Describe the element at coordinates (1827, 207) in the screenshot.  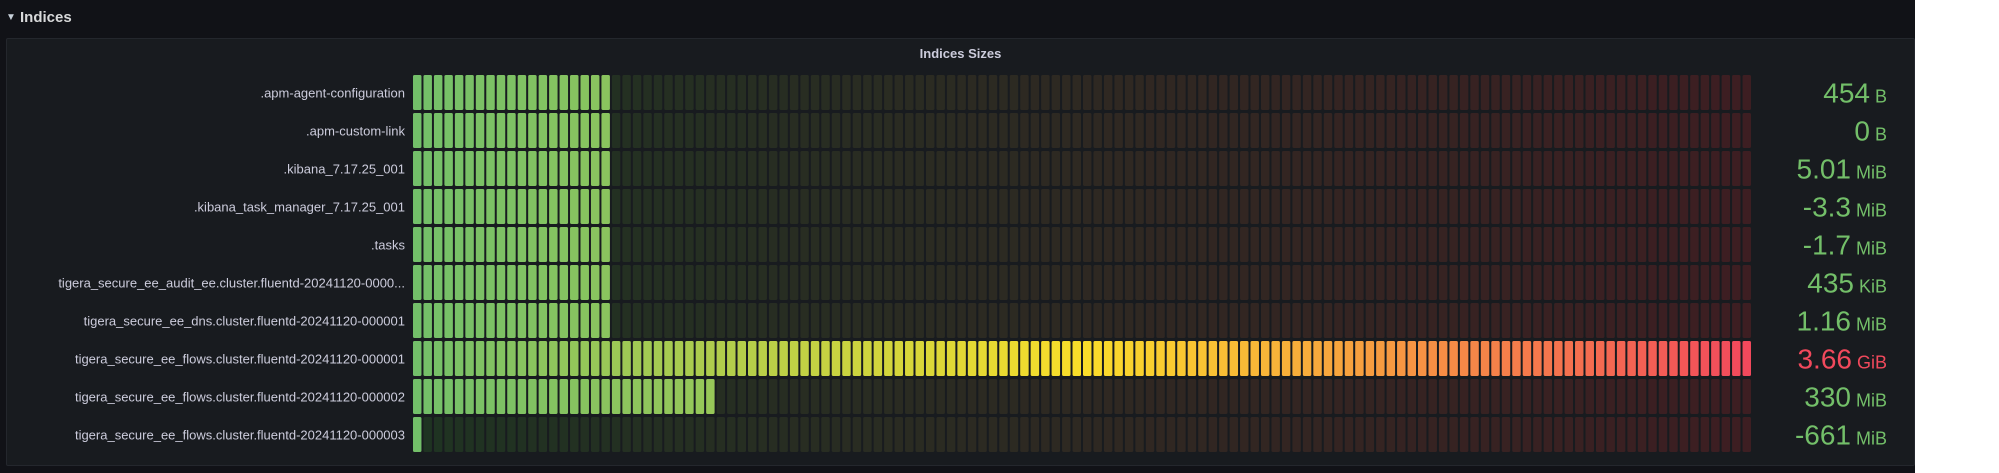
I see `gauge-value-number: -3.3` at that location.